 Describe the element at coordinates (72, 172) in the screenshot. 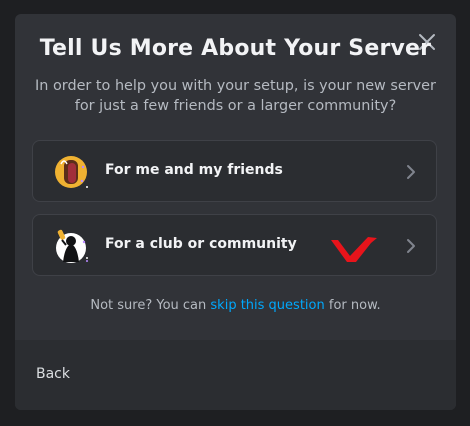

I see `friends-illustration-icon` at that location.